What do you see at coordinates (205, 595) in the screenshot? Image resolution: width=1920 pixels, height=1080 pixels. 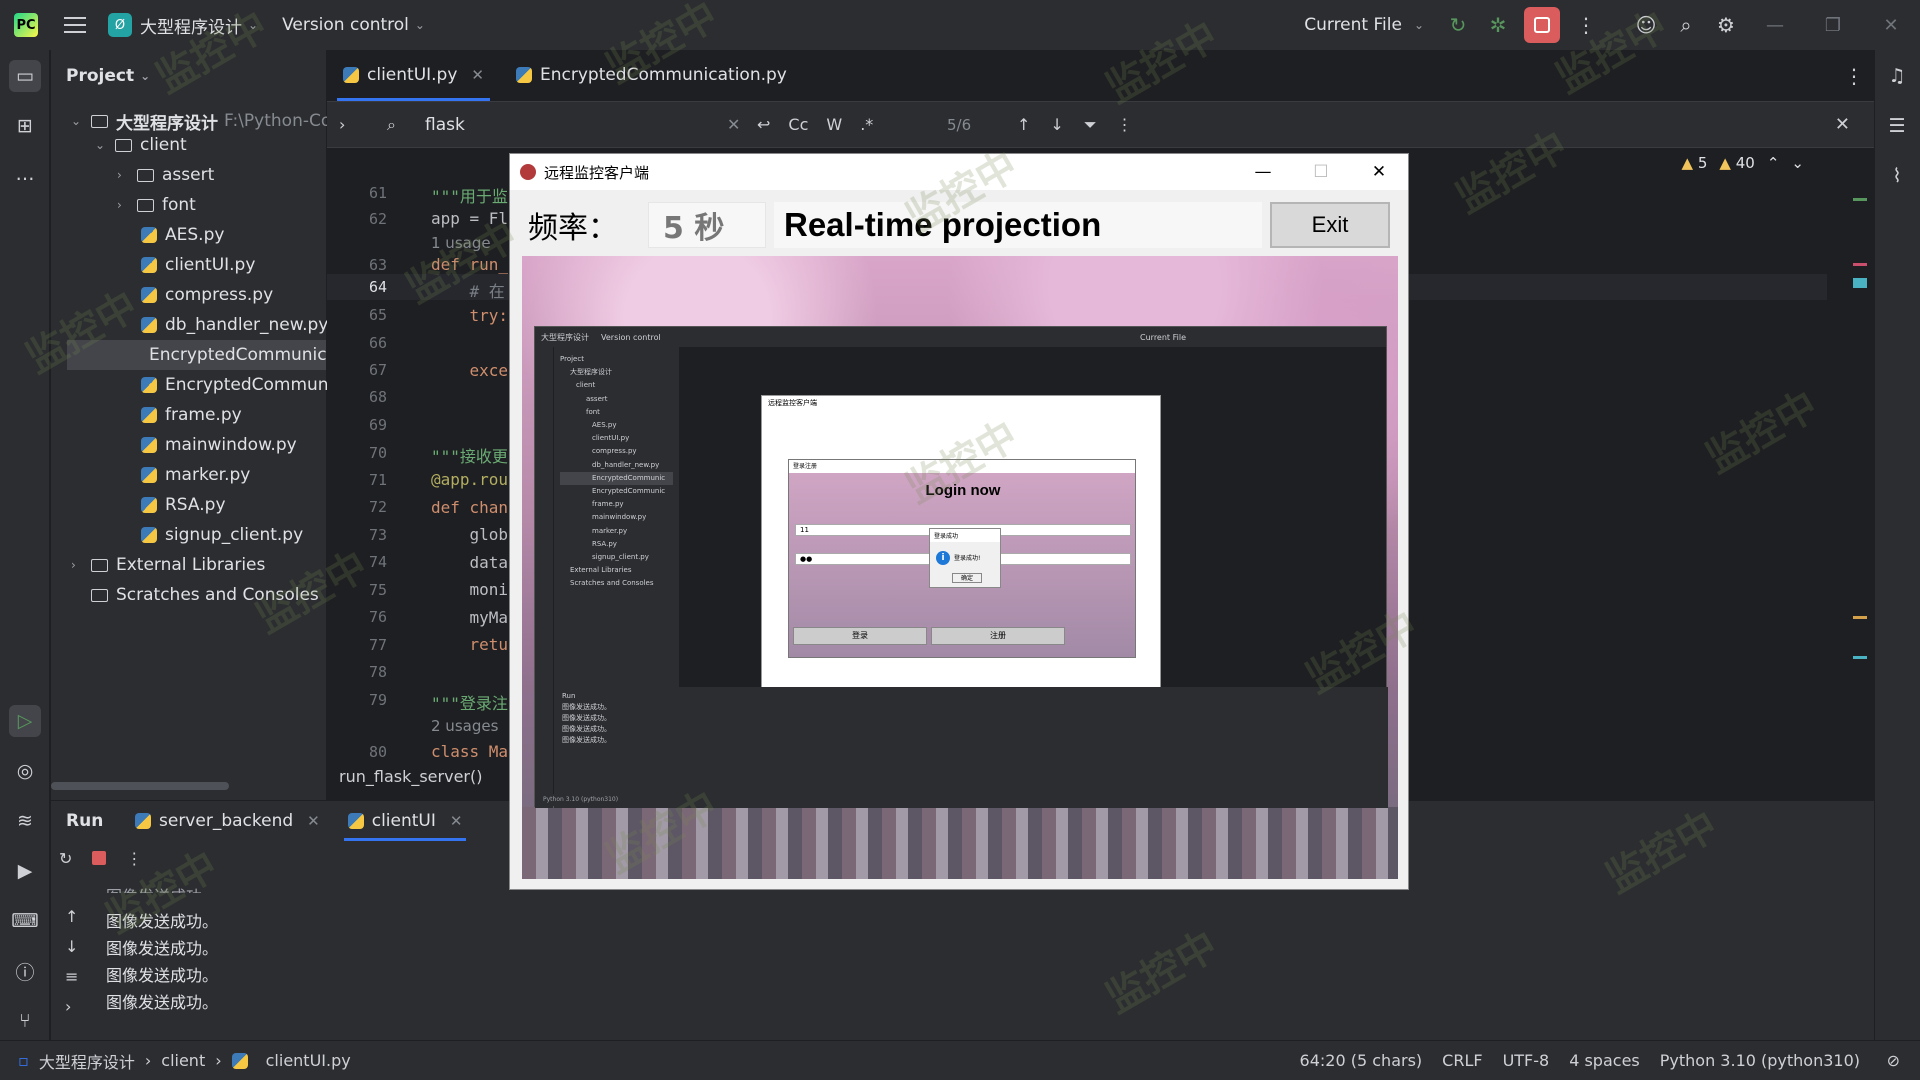 I see `tree-item-scratches: Scratches and Consoles` at bounding box center [205, 595].